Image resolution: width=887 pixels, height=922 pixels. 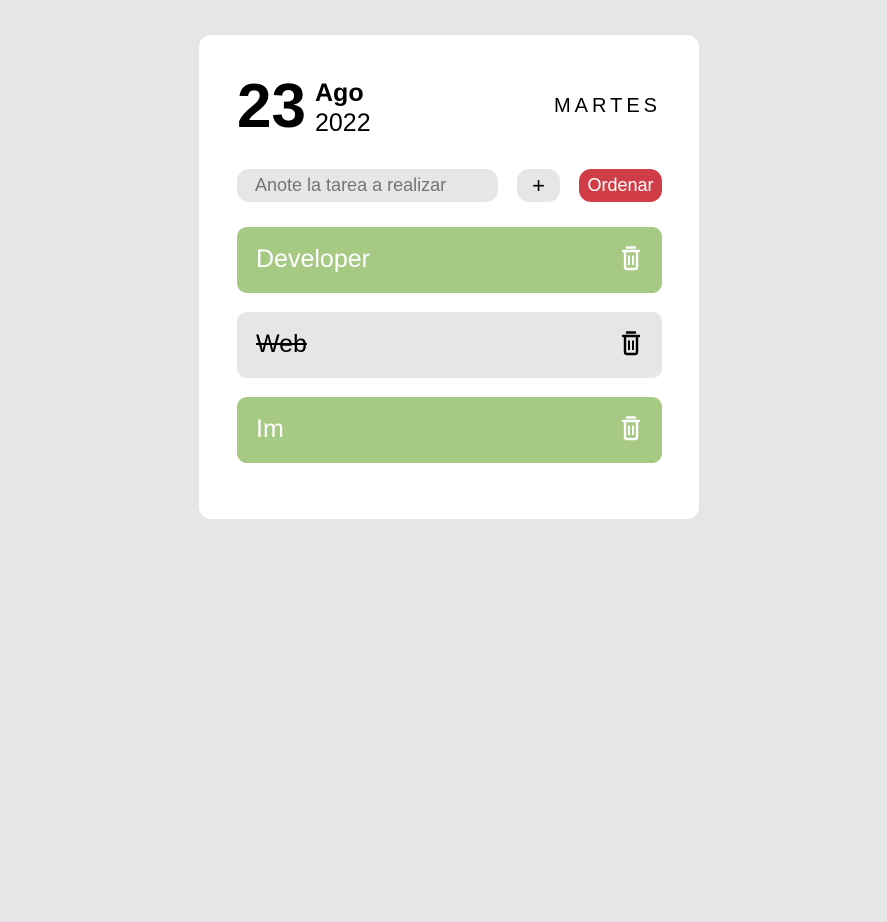 What do you see at coordinates (281, 344) in the screenshot?
I see `task-label: Web` at bounding box center [281, 344].